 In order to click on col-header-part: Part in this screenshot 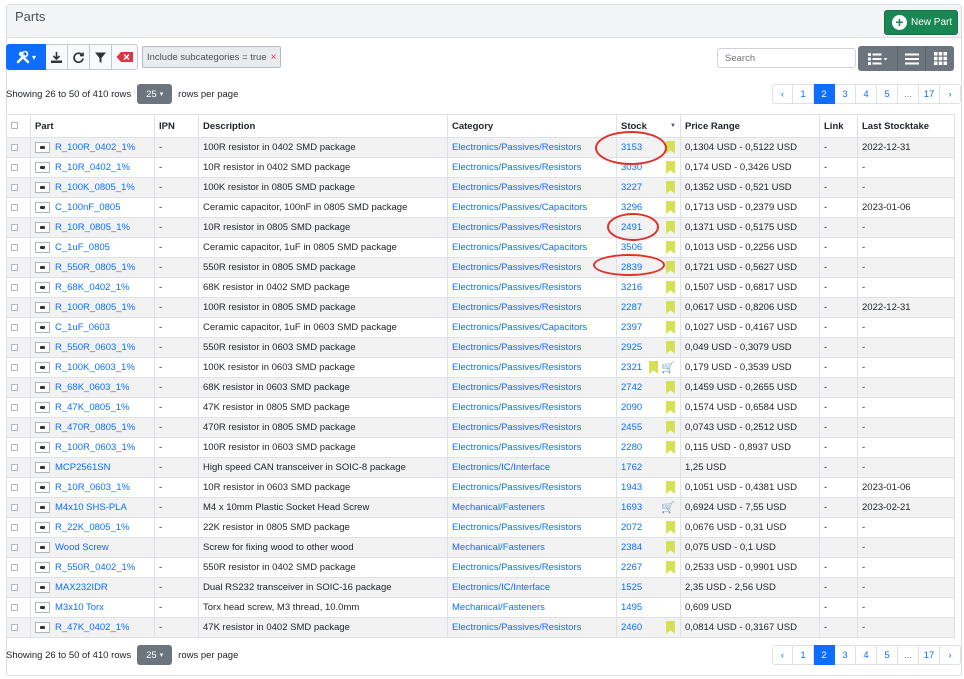, I will do `click(92, 126)`.